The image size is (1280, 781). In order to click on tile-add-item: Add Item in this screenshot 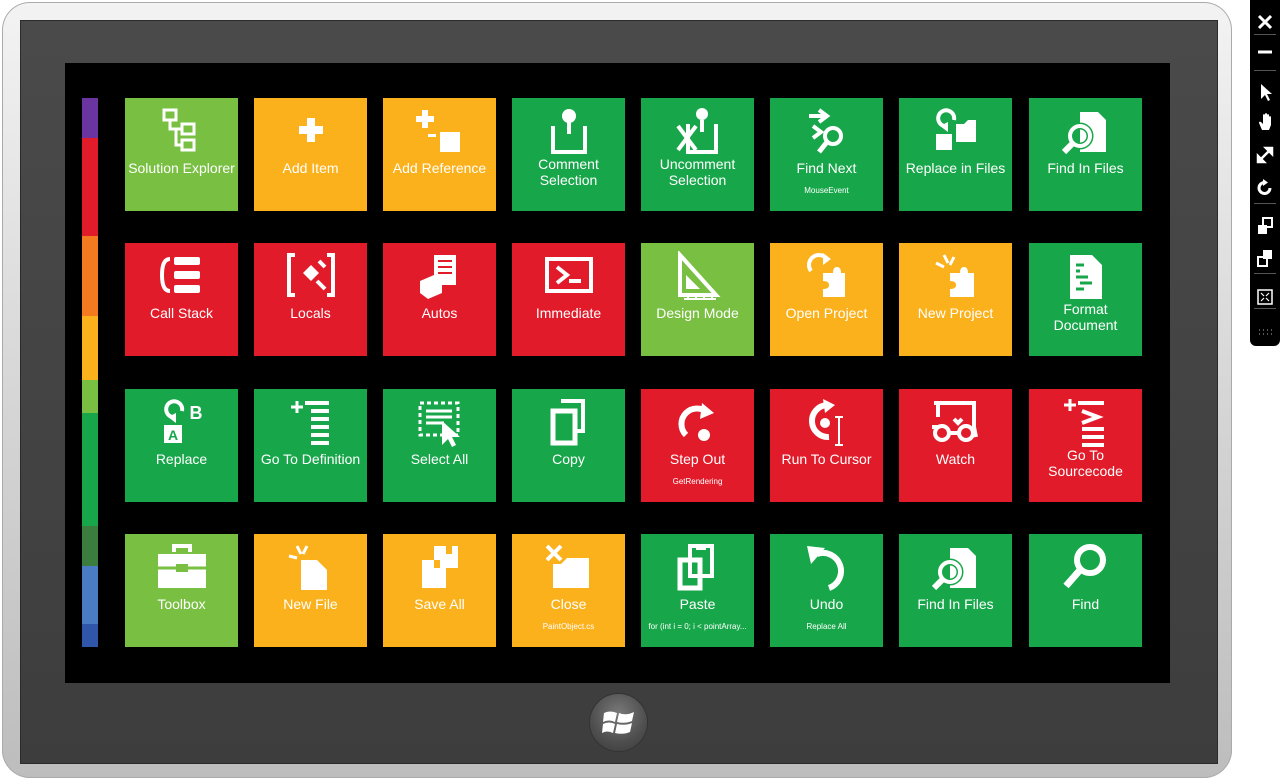, I will do `click(310, 154)`.